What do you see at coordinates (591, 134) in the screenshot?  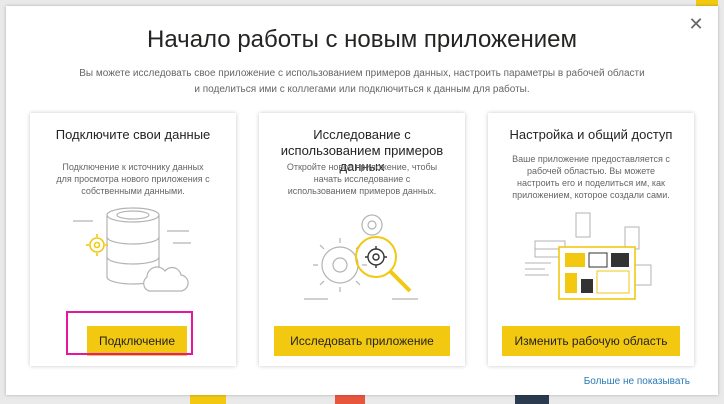 I see `card-title: Настройка и общий доступ` at bounding box center [591, 134].